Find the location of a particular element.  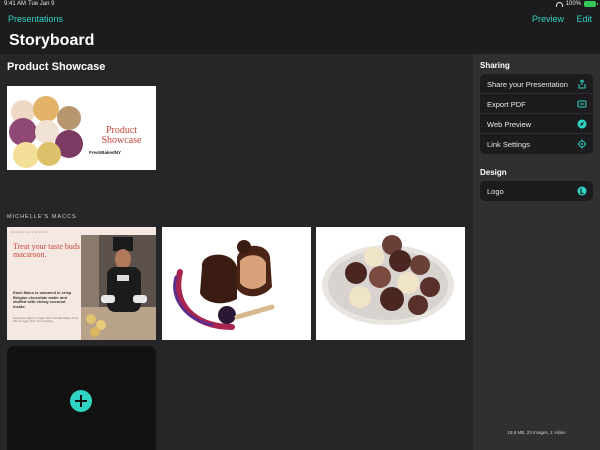

sharing-heading: Sharing is located at coordinates (495, 65).